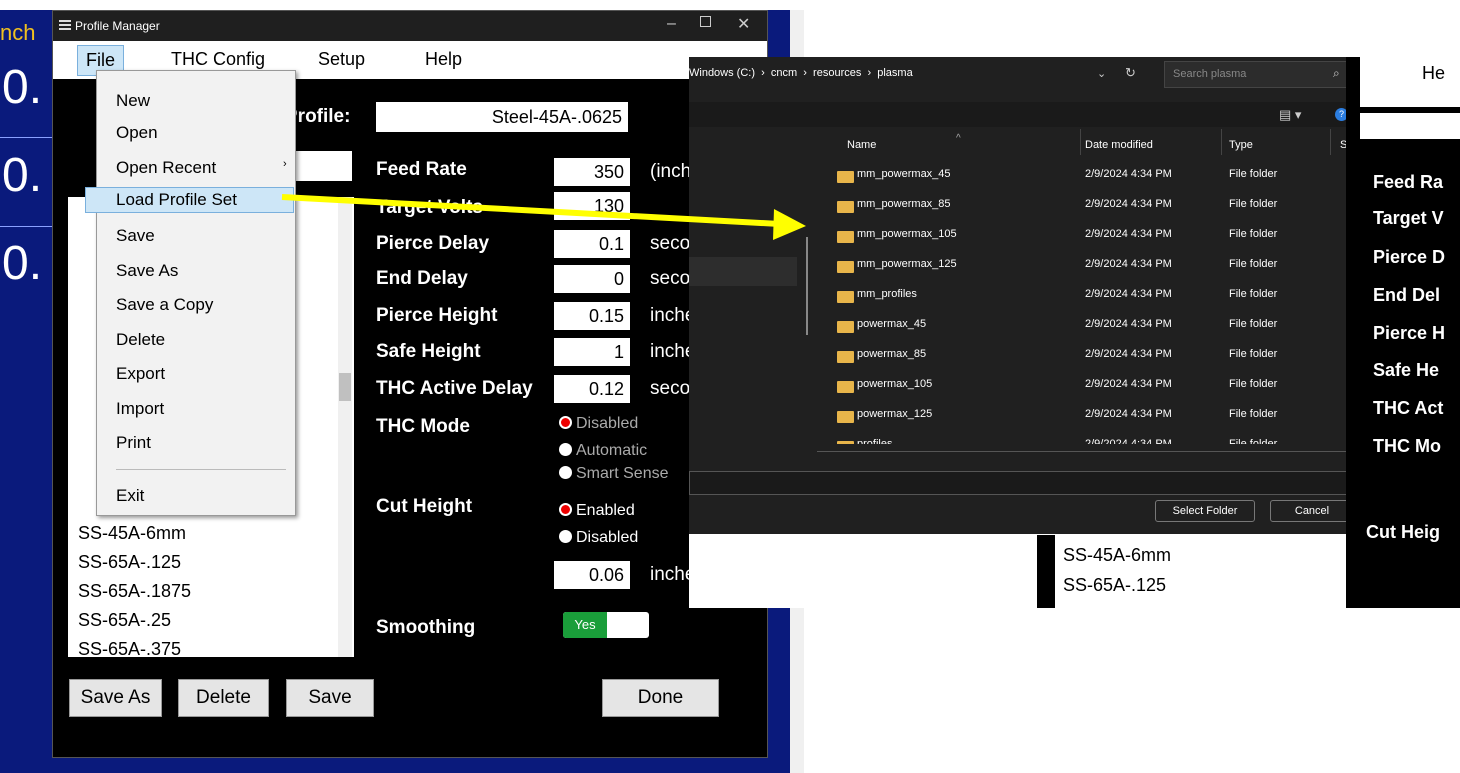 This screenshot has height=773, width=1460. What do you see at coordinates (531, 210) in the screenshot?
I see `arrow-shaft` at bounding box center [531, 210].